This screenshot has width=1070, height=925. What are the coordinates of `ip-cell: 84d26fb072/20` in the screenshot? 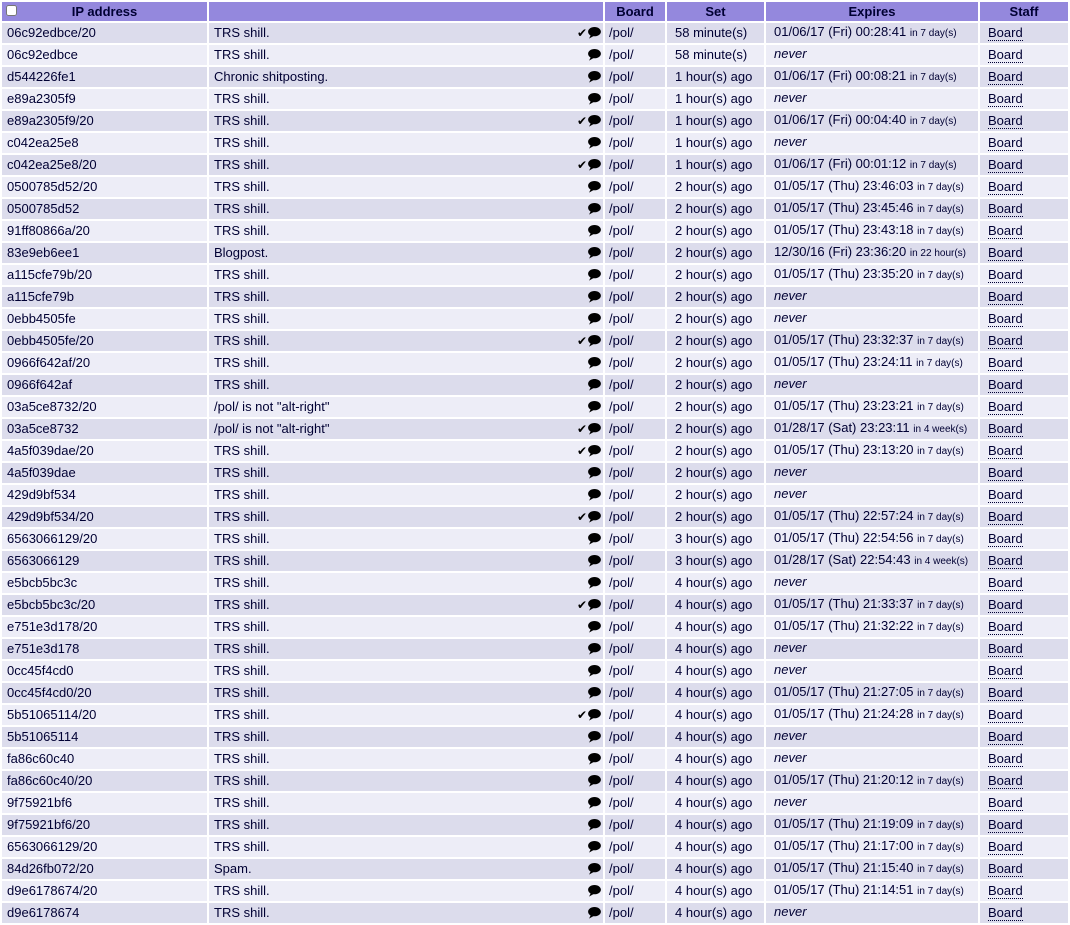 It's located at (104, 869).